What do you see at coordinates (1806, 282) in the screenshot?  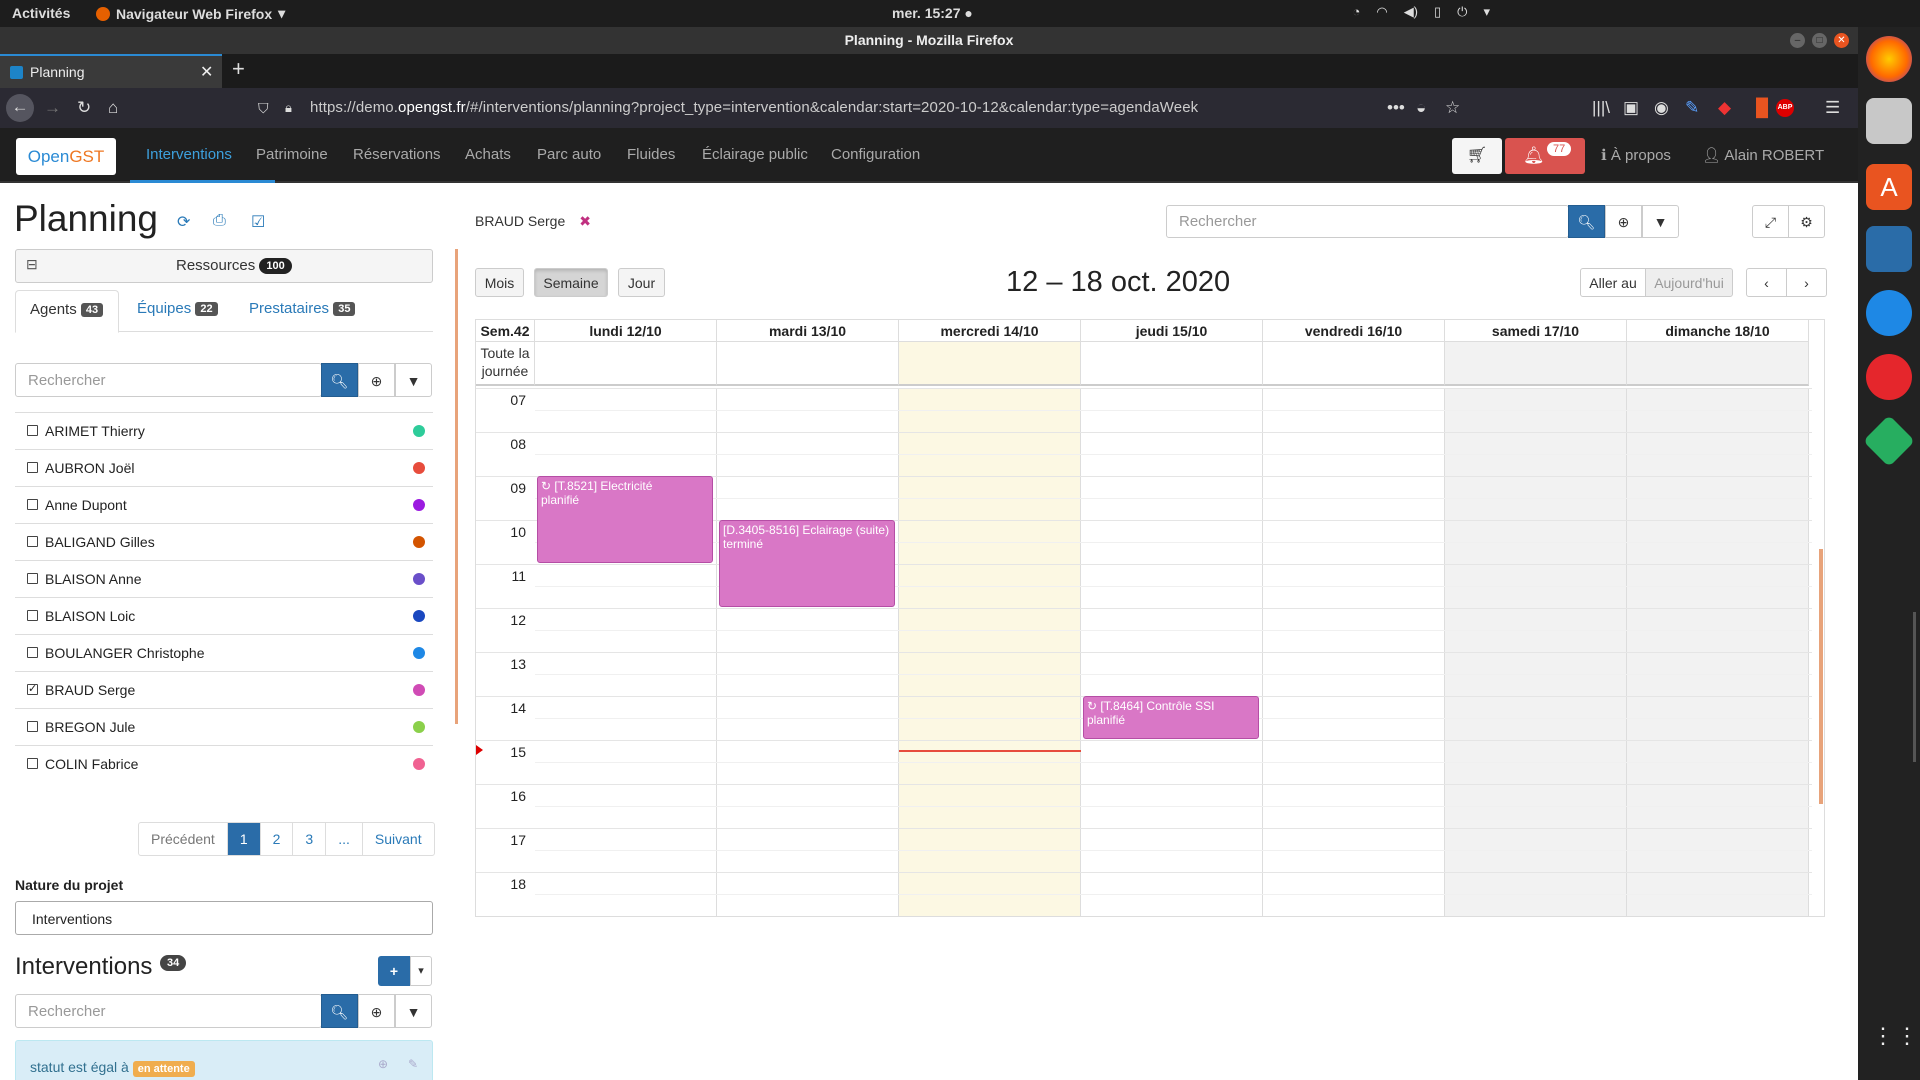 I see `next-week-button: ›` at bounding box center [1806, 282].